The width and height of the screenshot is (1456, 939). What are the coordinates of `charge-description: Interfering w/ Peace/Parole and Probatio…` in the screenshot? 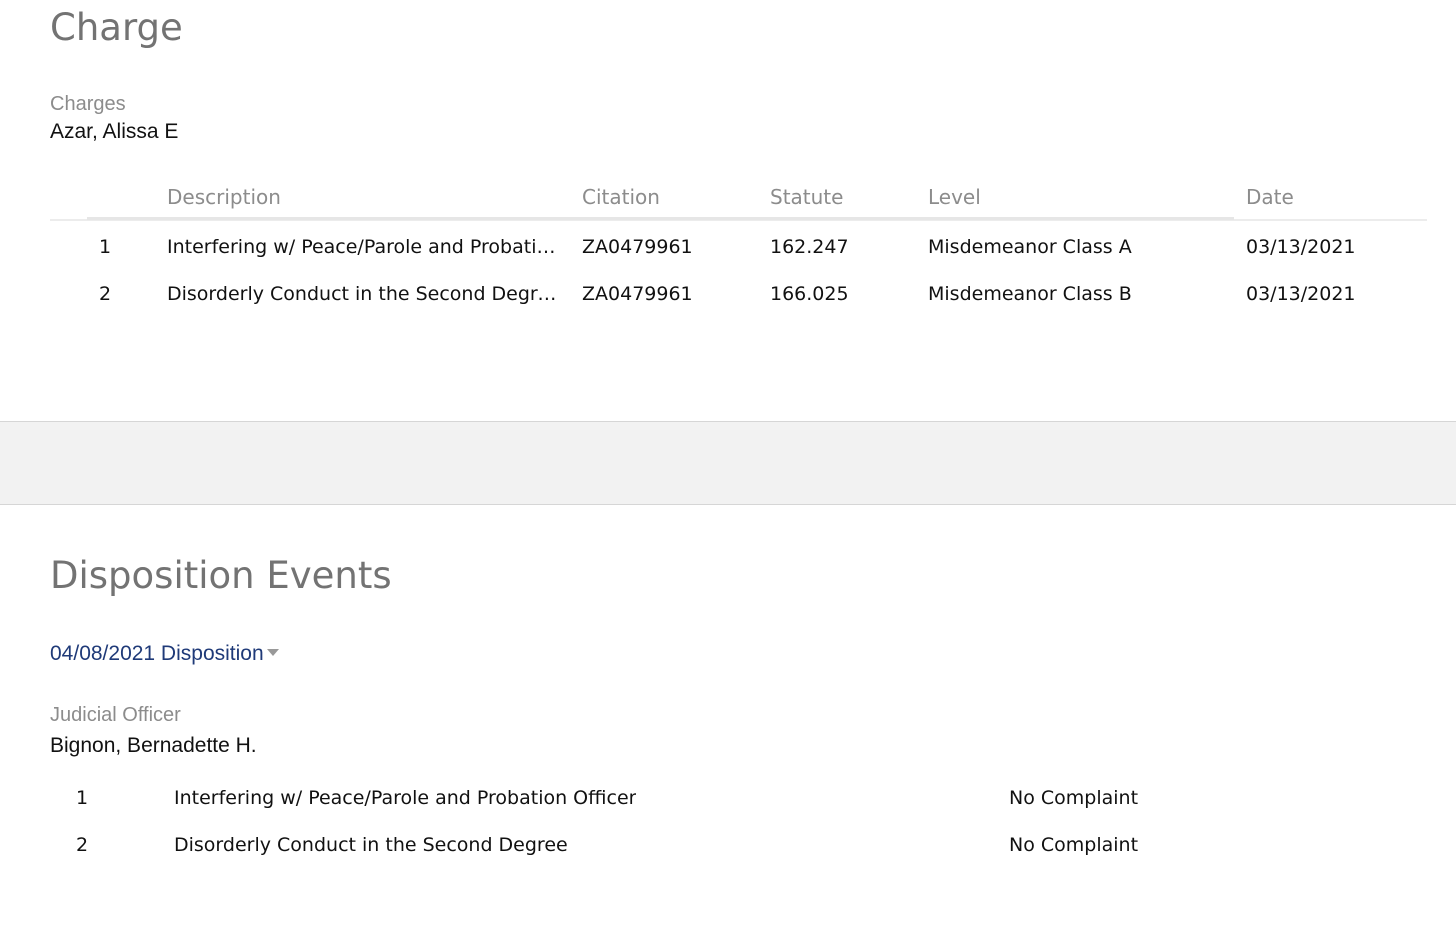 It's located at (362, 247).